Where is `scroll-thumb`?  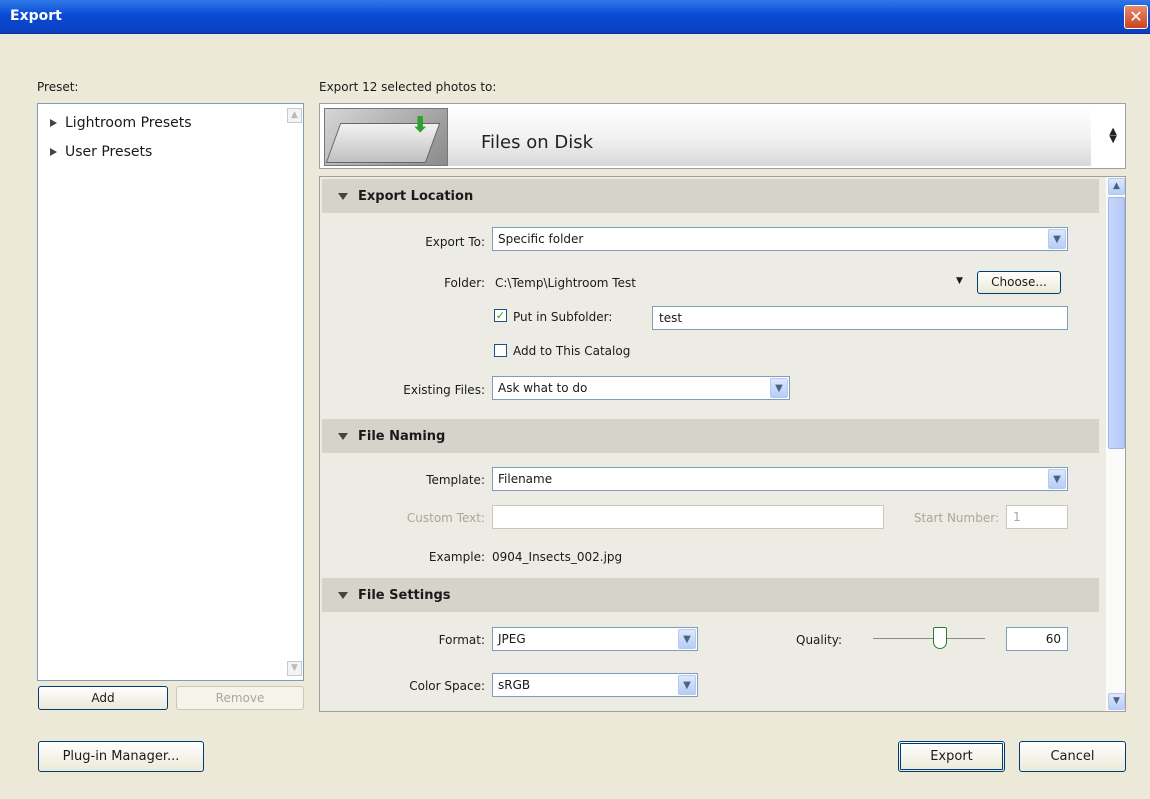
scroll-thumb is located at coordinates (1116, 323).